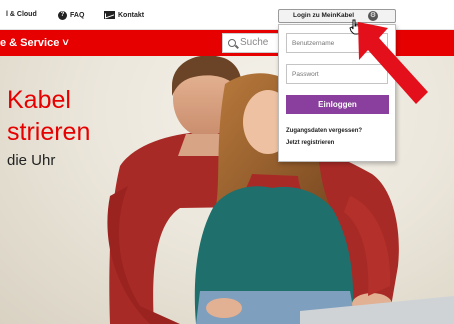 The width and height of the screenshot is (454, 324). I want to click on annotation-arrow-icon, so click(393, 63).